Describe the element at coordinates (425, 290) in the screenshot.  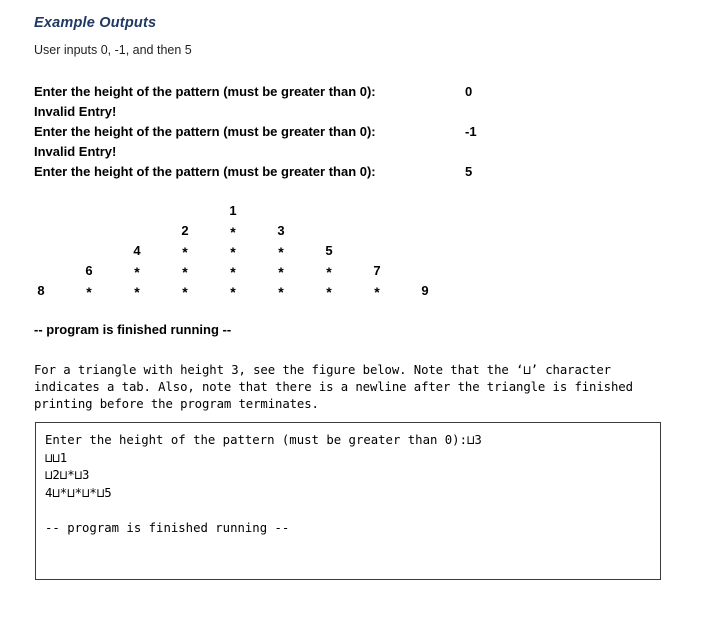
I see `pattern-number: 9` at that location.